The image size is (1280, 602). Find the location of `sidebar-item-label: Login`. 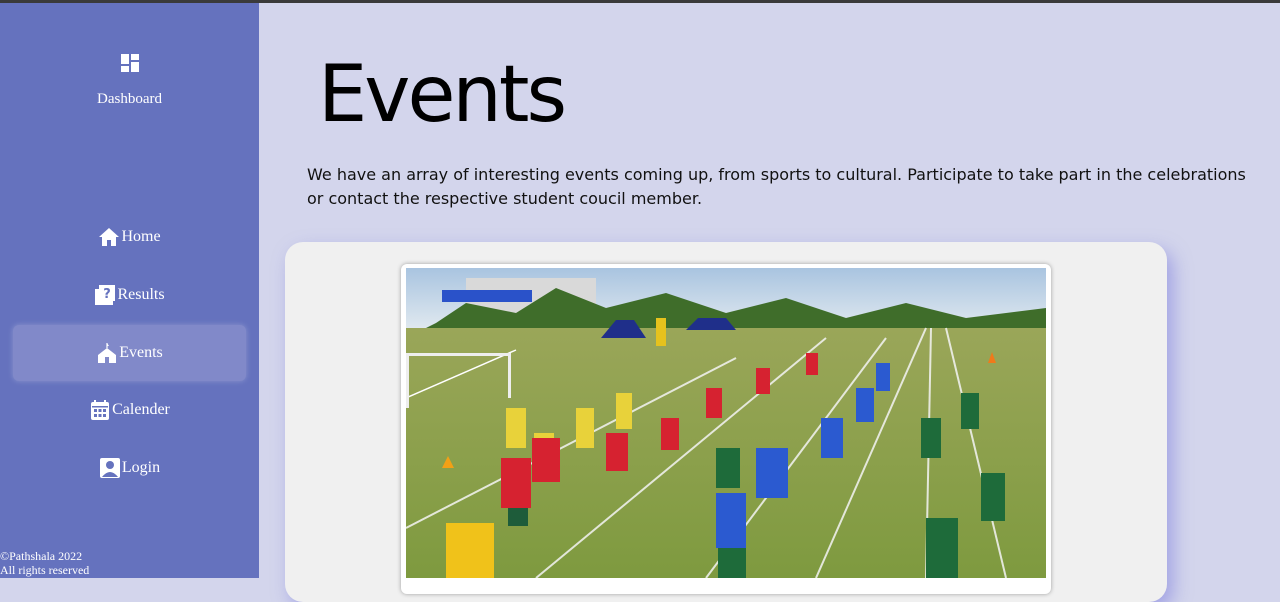

sidebar-item-label: Login is located at coordinates (141, 467).